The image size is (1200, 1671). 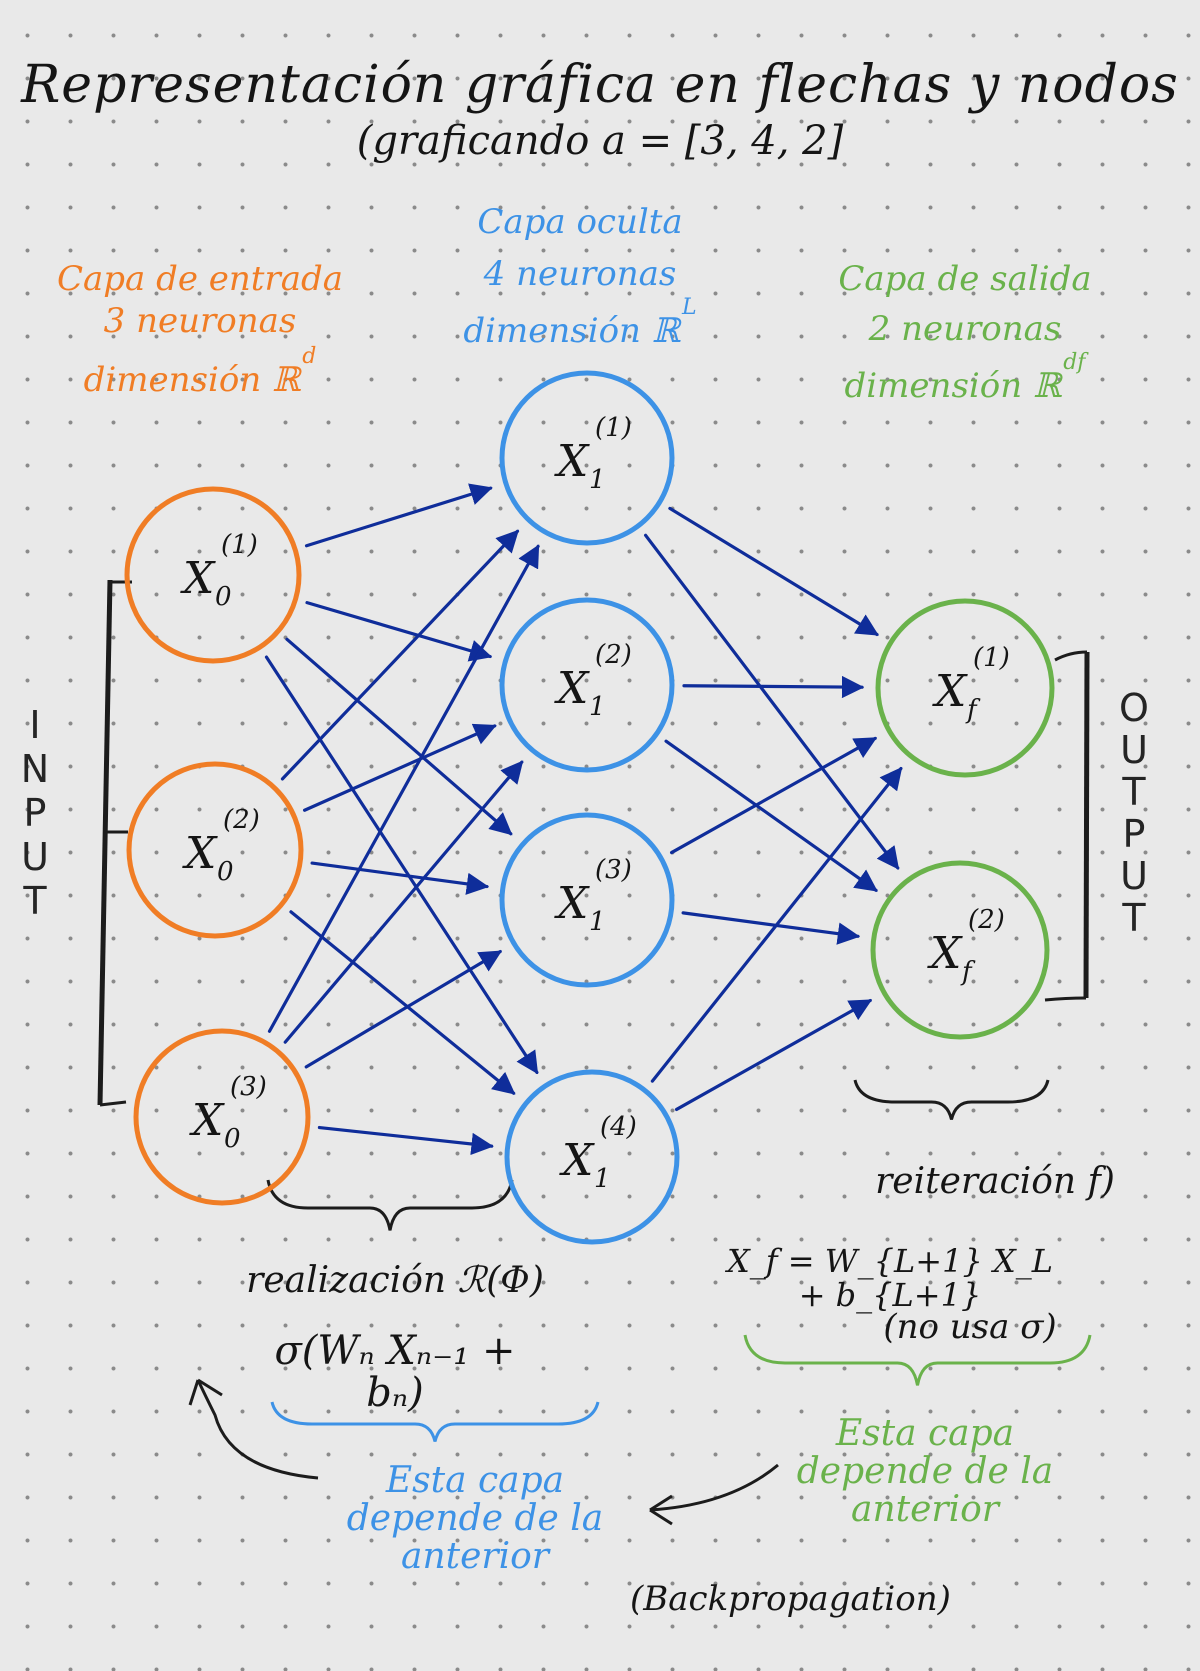 What do you see at coordinates (613, 655) in the screenshot?
I see `hidden-neuron-superscript: (2)` at bounding box center [613, 655].